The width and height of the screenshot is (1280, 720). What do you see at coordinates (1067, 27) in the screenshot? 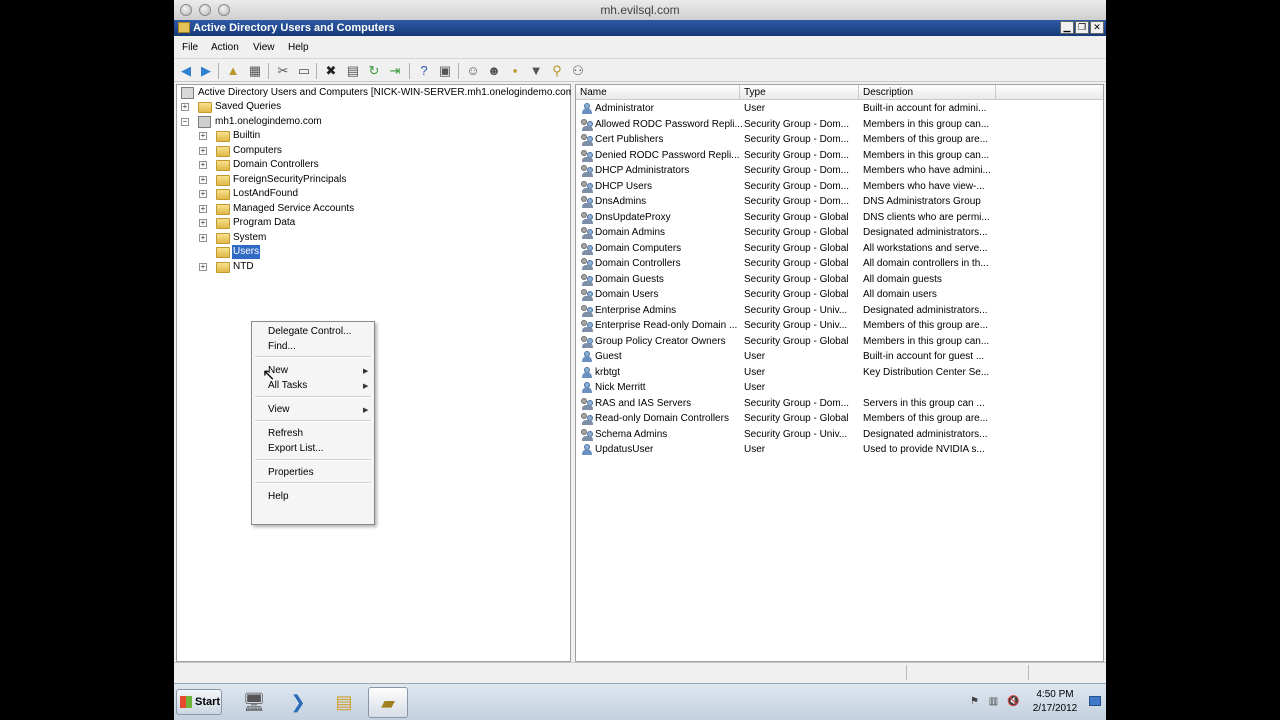
I see `minimize-button: ▁` at bounding box center [1067, 27].